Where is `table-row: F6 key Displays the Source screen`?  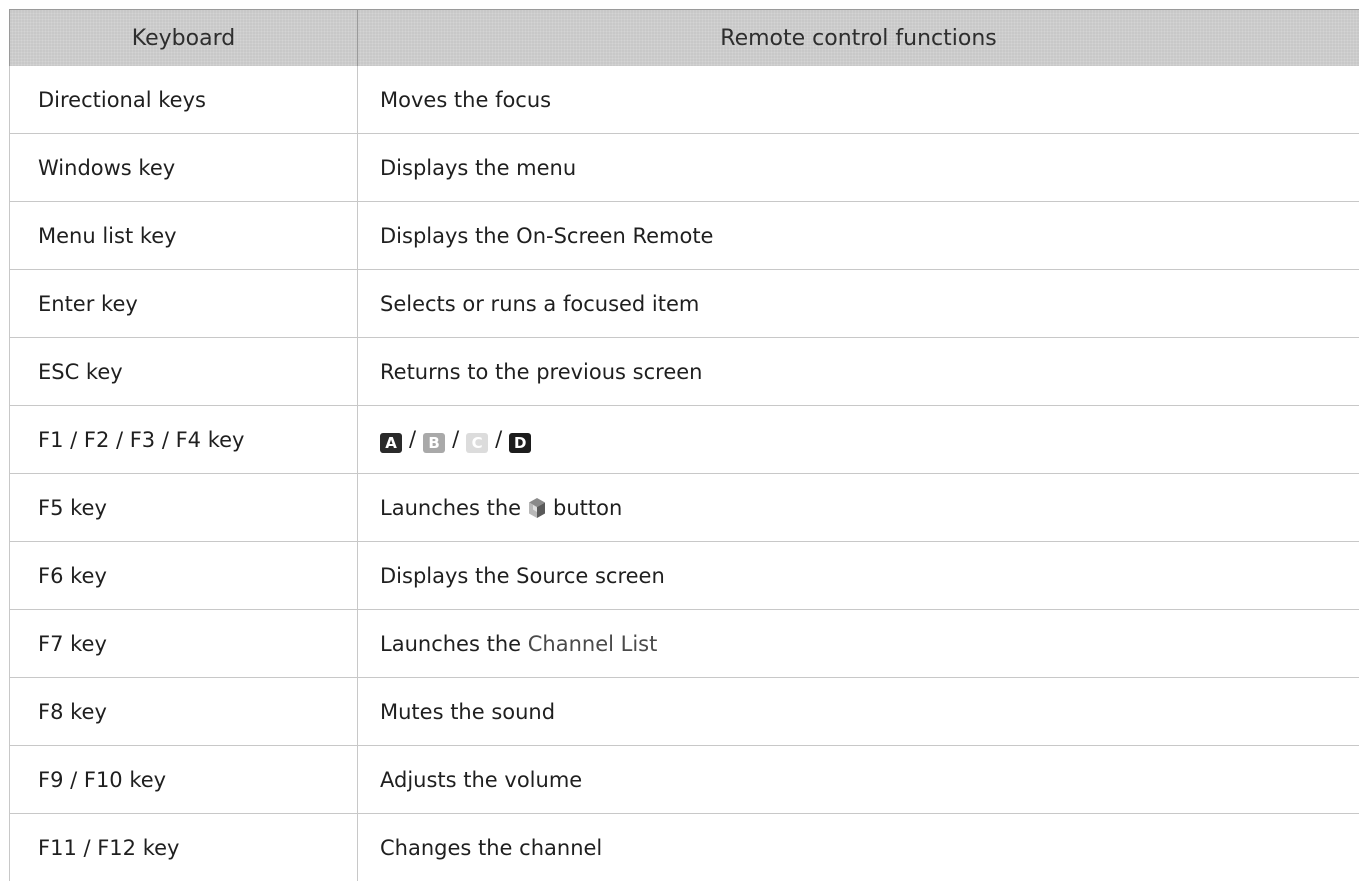
table-row: F6 key Displays the Source screen is located at coordinates (684, 575).